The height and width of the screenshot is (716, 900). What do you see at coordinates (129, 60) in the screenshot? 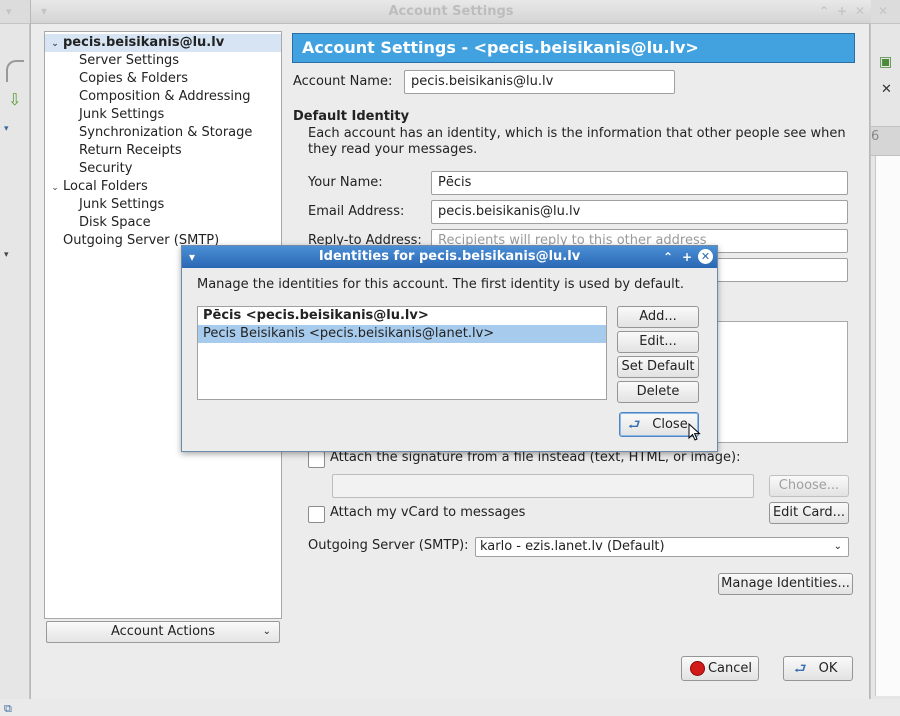
I see `tree-item-label: Server Settings` at bounding box center [129, 60].